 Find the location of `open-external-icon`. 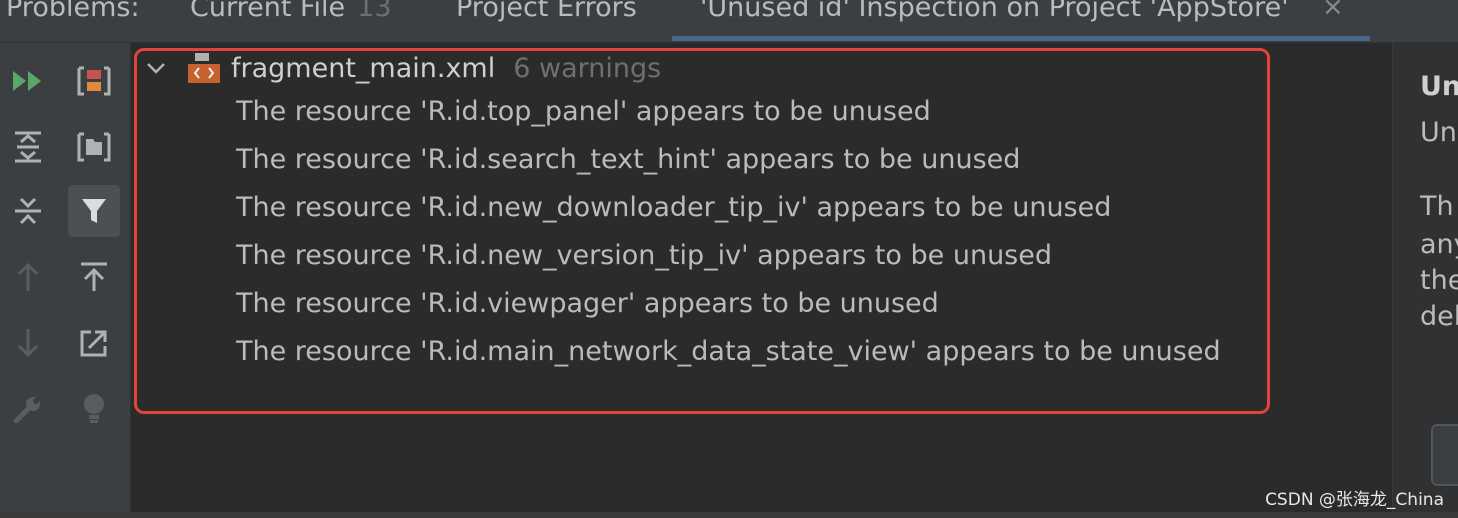

open-external-icon is located at coordinates (94, 343).